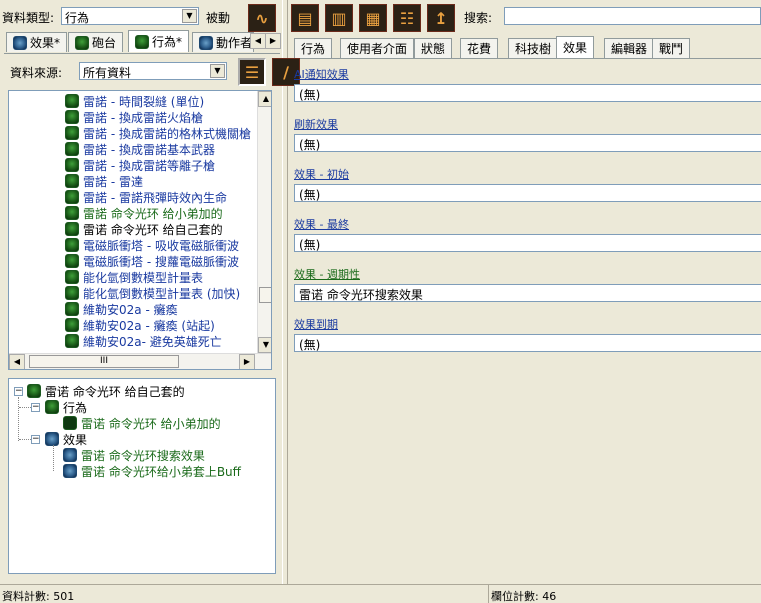 The height and width of the screenshot is (603, 761). I want to click on right-tab-strip: 行為 使用者介面 狀態 花費 科技樹 效果 編輯器 戰鬥, so click(525, 47).